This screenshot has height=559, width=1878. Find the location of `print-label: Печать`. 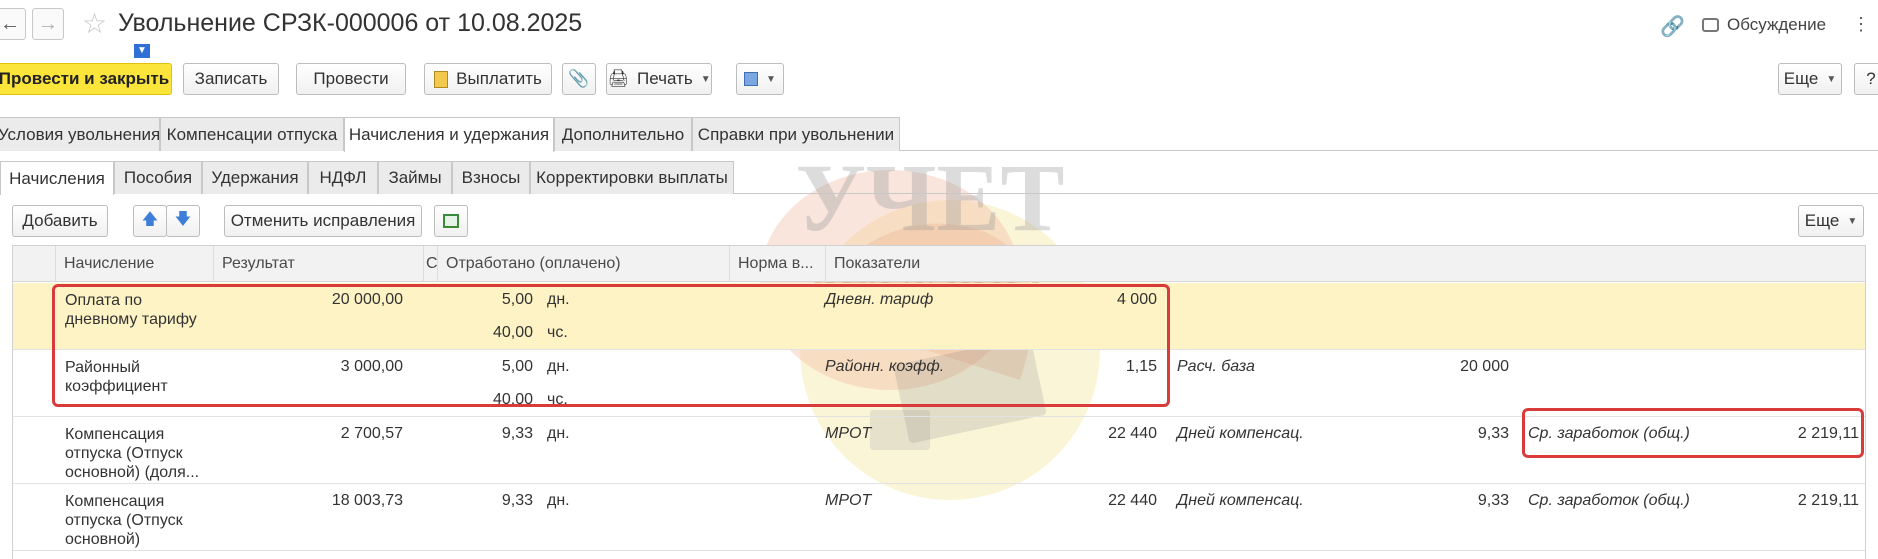

print-label: Печать is located at coordinates (664, 78).